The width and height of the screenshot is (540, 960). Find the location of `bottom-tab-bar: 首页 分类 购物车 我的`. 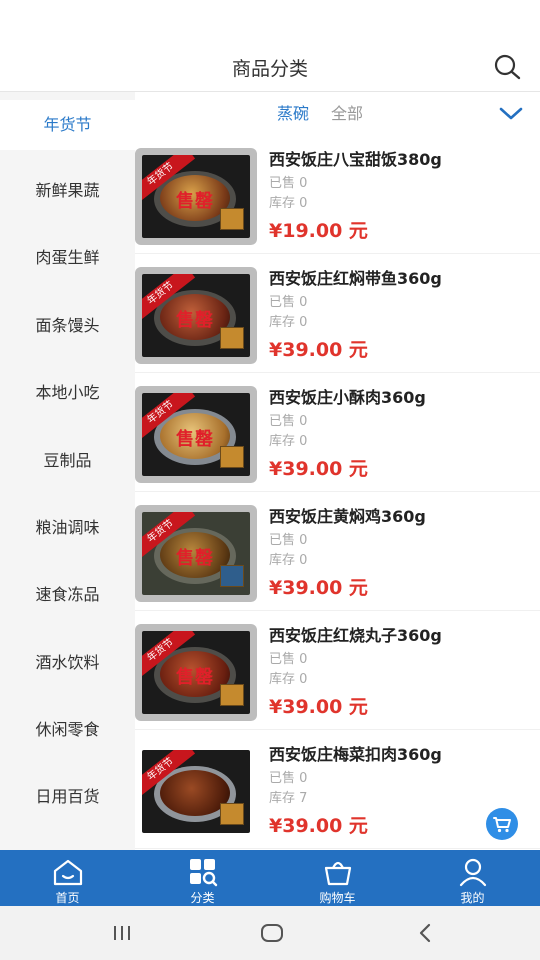

bottom-tab-bar: 首页 分类 购物车 我的 is located at coordinates (270, 878).